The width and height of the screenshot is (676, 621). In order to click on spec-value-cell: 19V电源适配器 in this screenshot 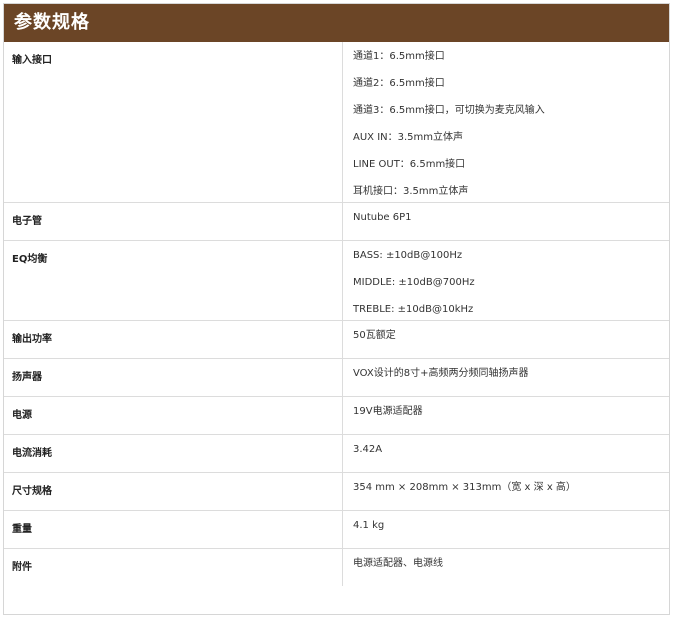, I will do `click(505, 415)`.